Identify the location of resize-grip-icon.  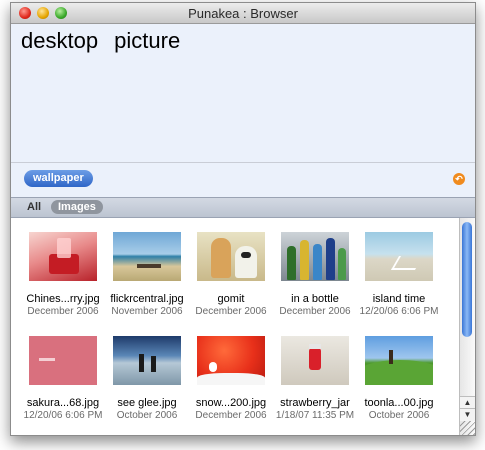
(467, 428).